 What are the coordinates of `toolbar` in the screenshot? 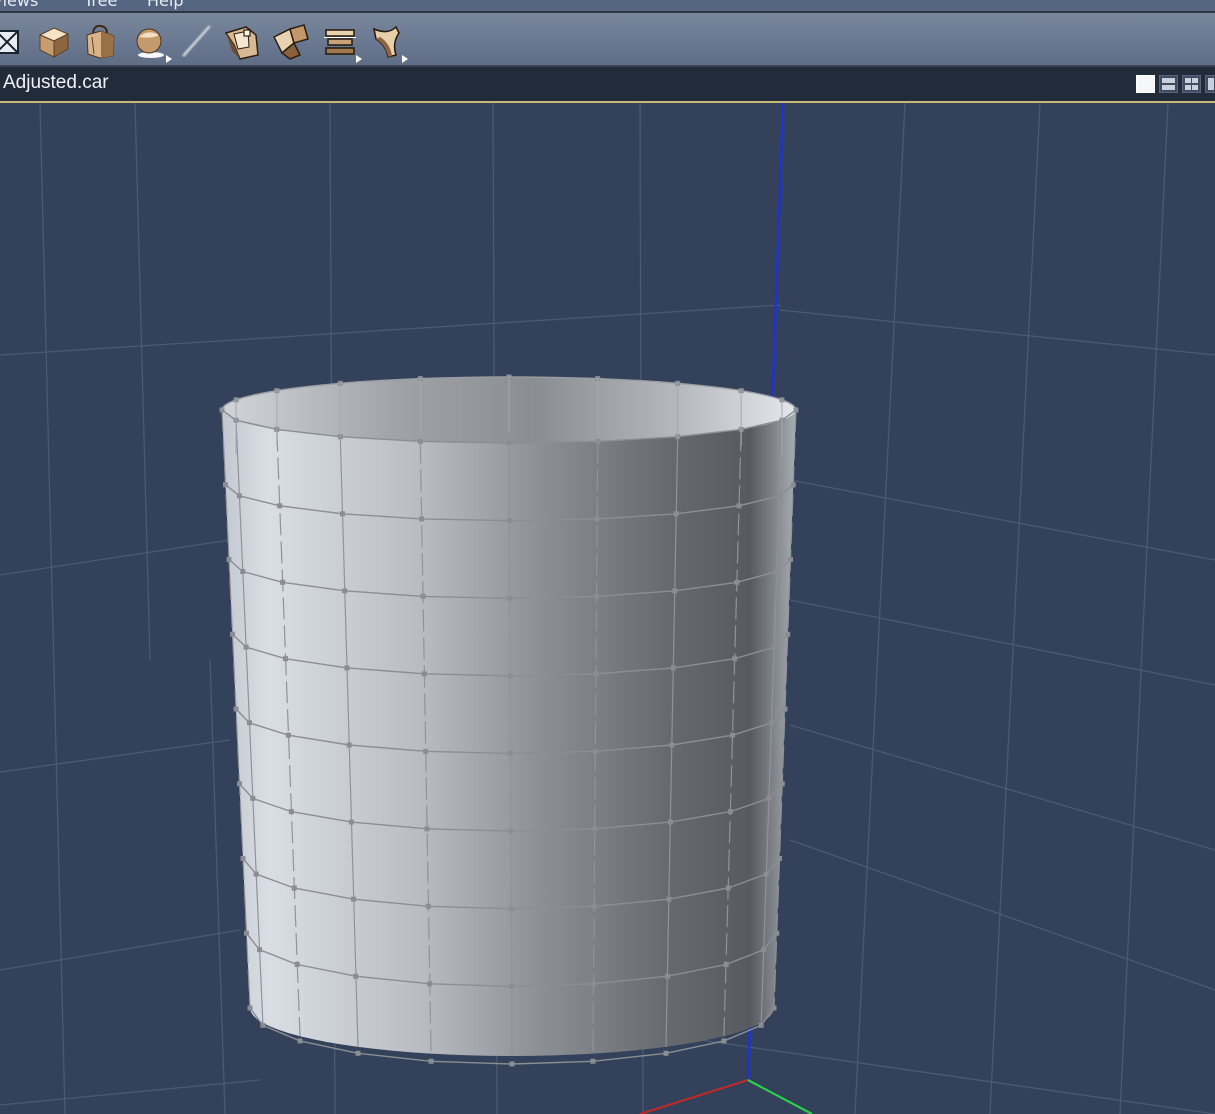 It's located at (607, 40).